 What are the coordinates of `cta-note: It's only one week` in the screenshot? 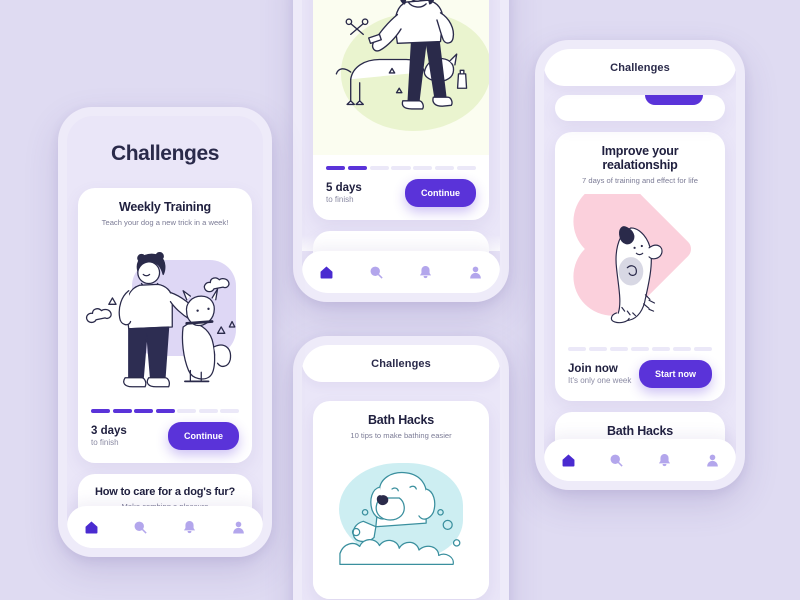 It's located at (600, 380).